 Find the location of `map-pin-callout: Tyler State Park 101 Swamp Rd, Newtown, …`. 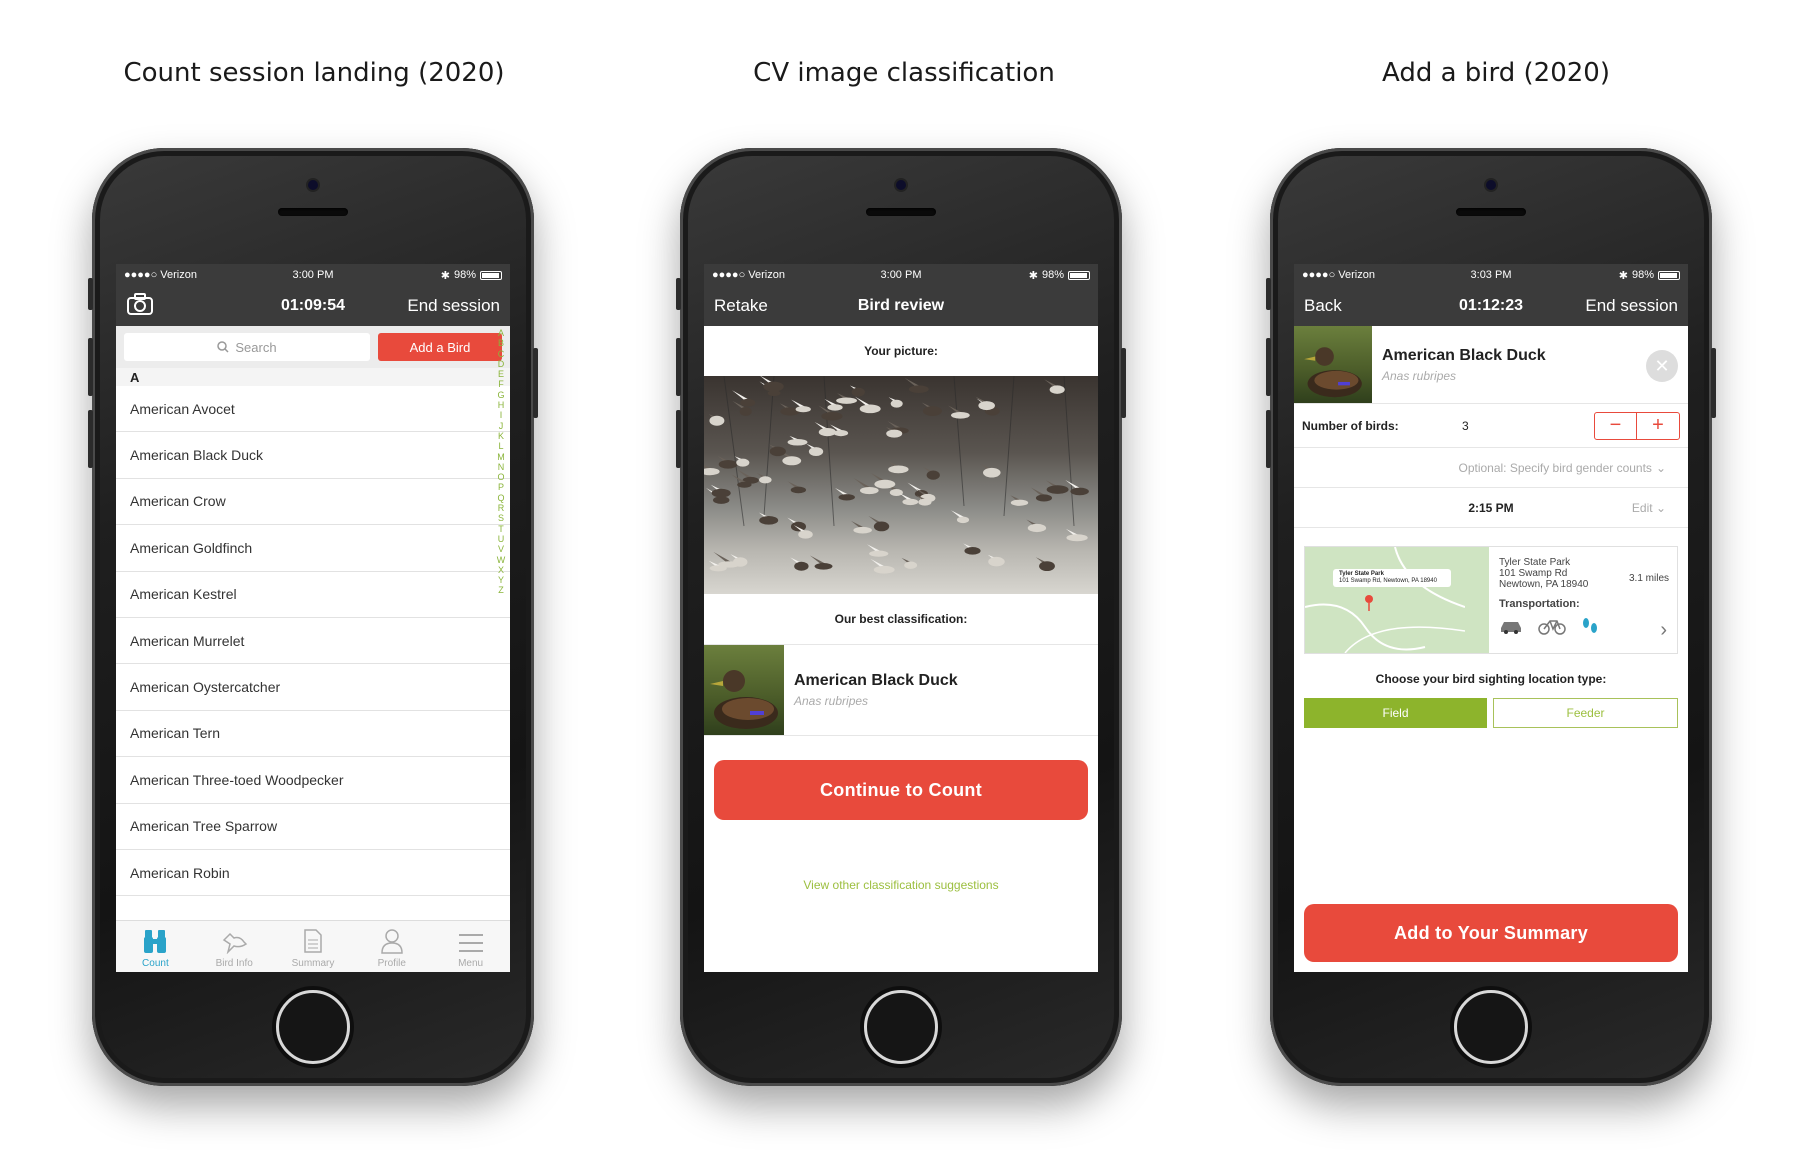

map-pin-callout: Tyler State Park 101 Swamp Rd, Newtown, … is located at coordinates (1392, 578).